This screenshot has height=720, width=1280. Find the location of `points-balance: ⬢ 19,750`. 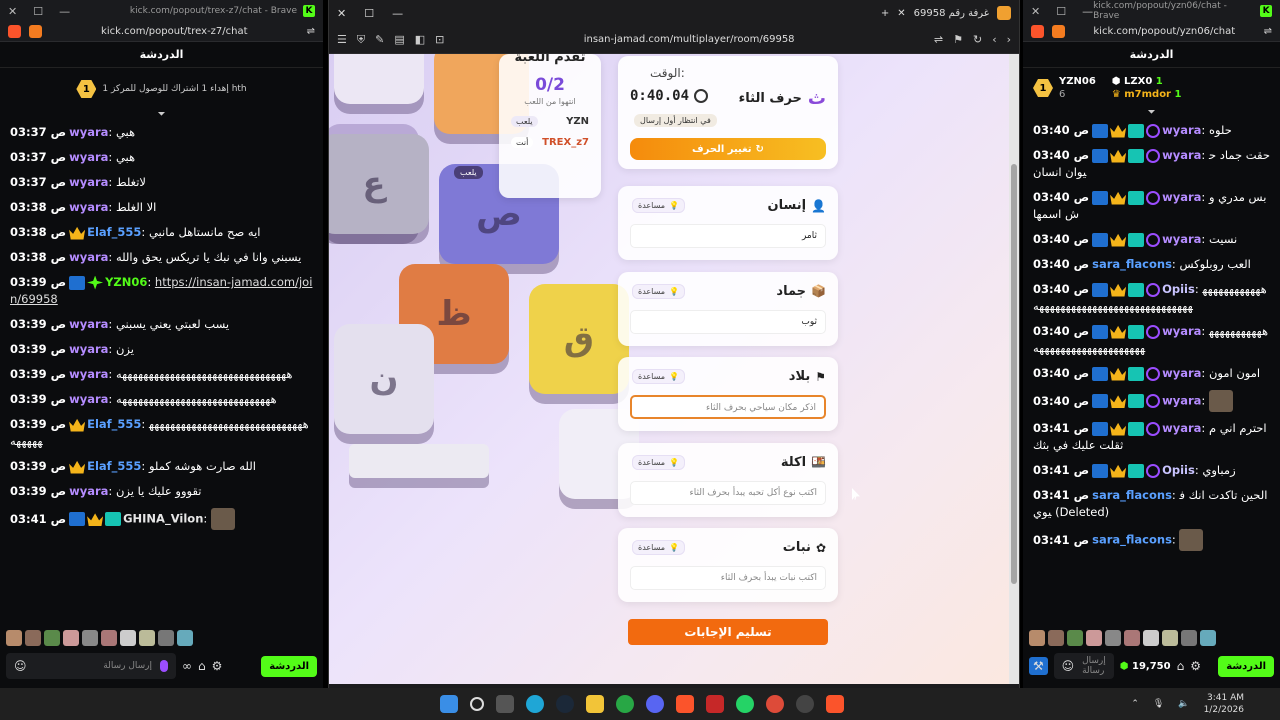

points-balance: ⬢ 19,750 is located at coordinates (1145, 666).